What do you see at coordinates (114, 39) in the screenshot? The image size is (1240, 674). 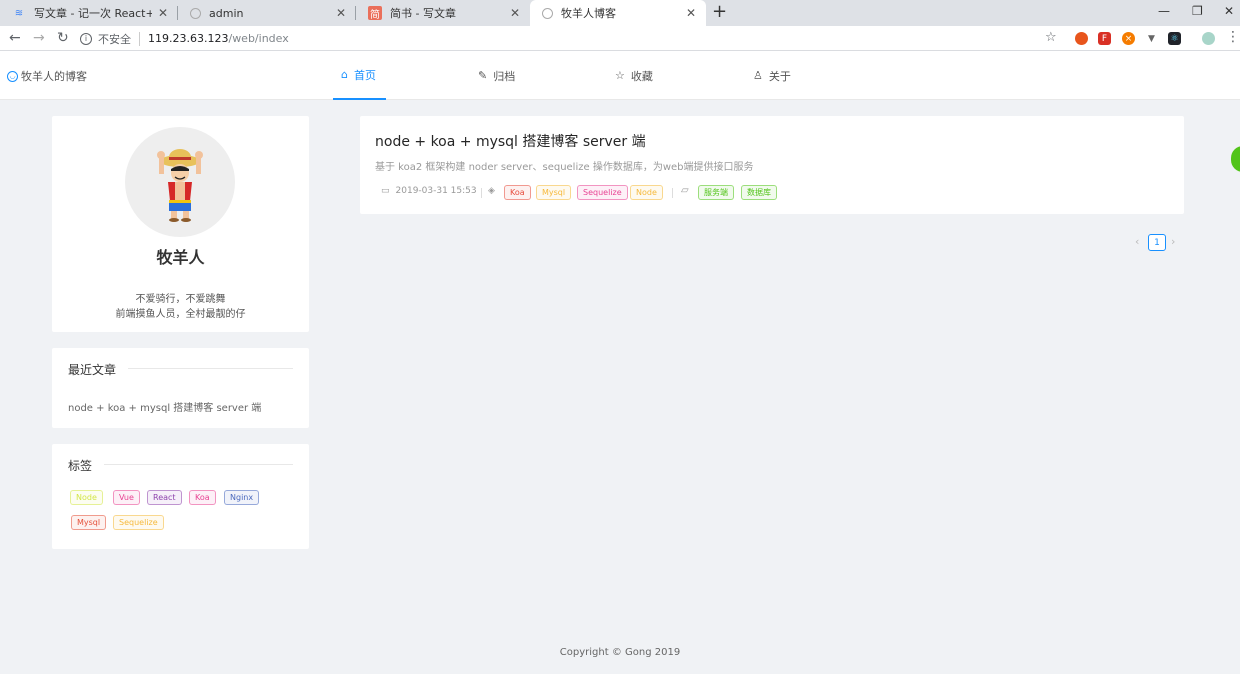 I see `security-label: 不安全` at bounding box center [114, 39].